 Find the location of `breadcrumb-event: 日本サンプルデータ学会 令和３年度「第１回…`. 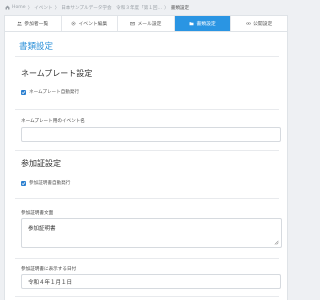

breadcrumb-event: 日本サンプルデータ学会 令和３年度「第１回… is located at coordinates (111, 8).